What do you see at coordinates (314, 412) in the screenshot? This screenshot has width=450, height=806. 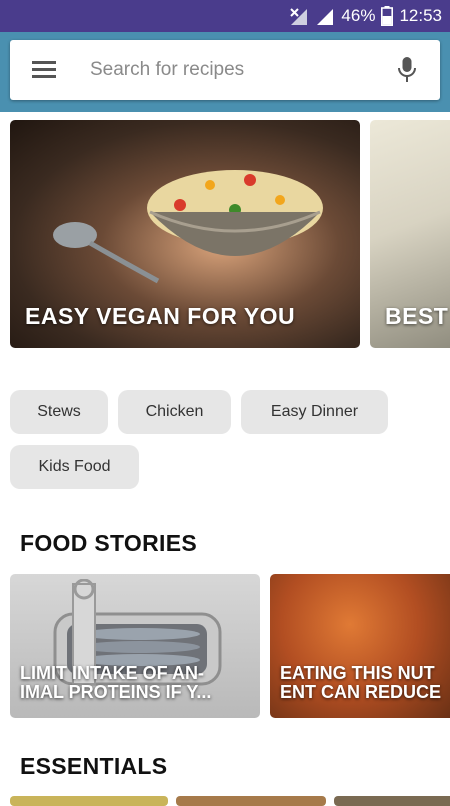 I see `chip-easy-dinner: Easy Dinner` at bounding box center [314, 412].